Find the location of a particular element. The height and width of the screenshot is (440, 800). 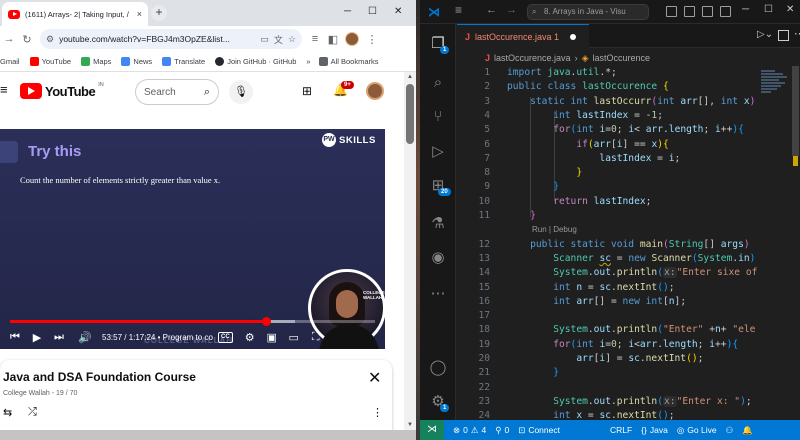

hamburger-menu-icon: ≡ is located at coordinates (458, 10).